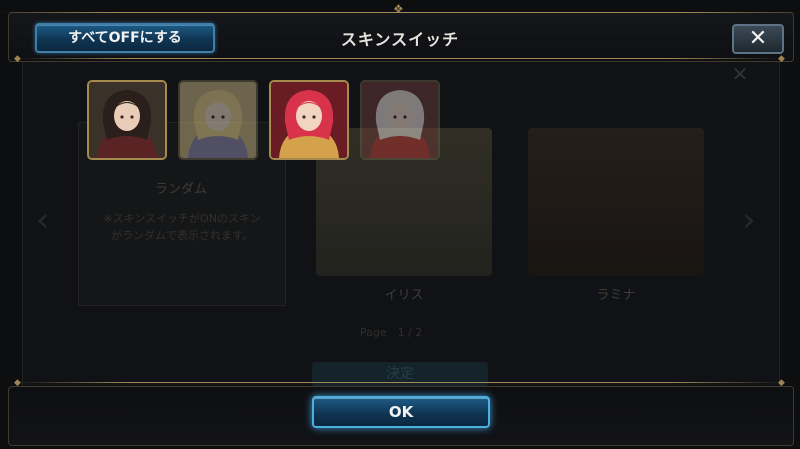 The image size is (800, 449). I want to click on character-portrait-white-hair, so click(400, 120).